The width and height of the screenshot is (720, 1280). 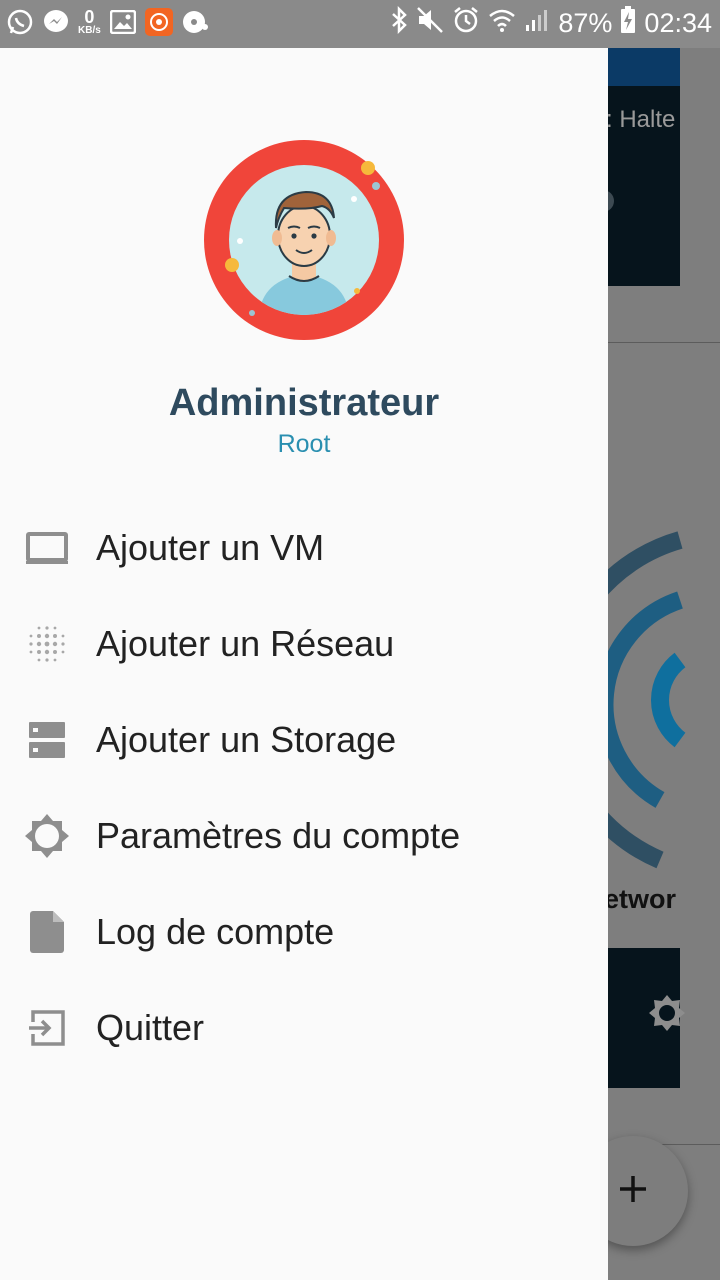 I want to click on settings-icon, so click(x=47, y=836).